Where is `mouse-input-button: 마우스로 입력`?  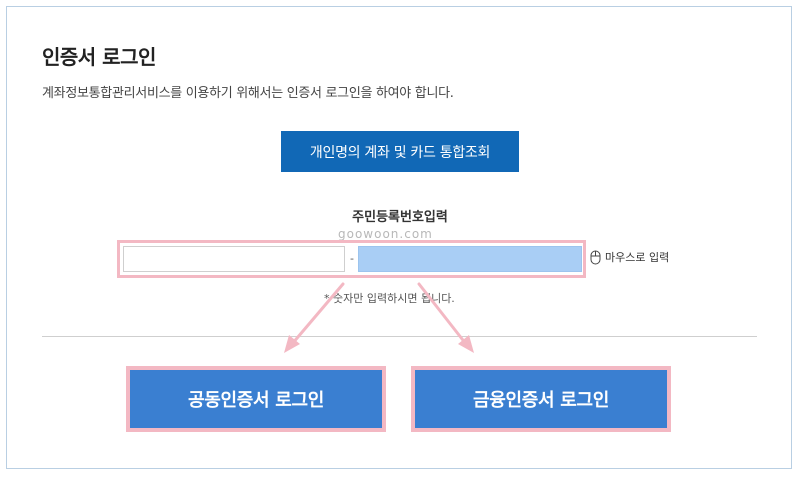
mouse-input-button: 마우스로 입력 is located at coordinates (629, 257).